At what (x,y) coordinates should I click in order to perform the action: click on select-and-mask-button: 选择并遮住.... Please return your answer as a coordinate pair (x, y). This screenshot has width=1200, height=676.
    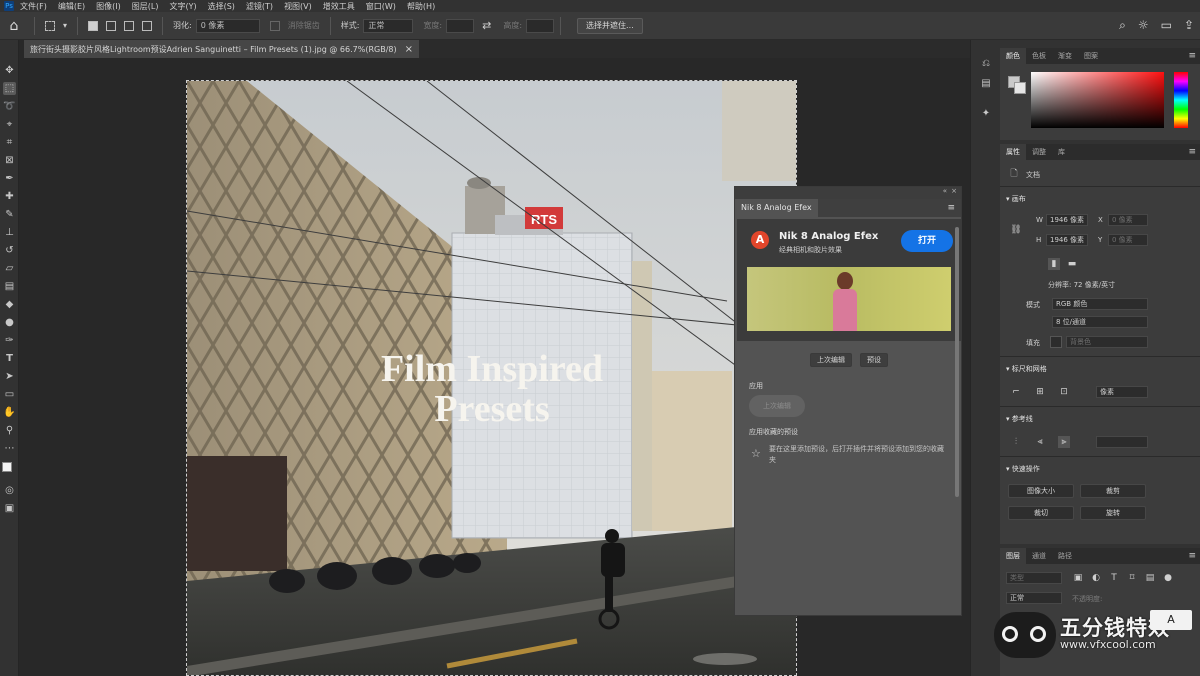
    Looking at the image, I should click on (610, 25).